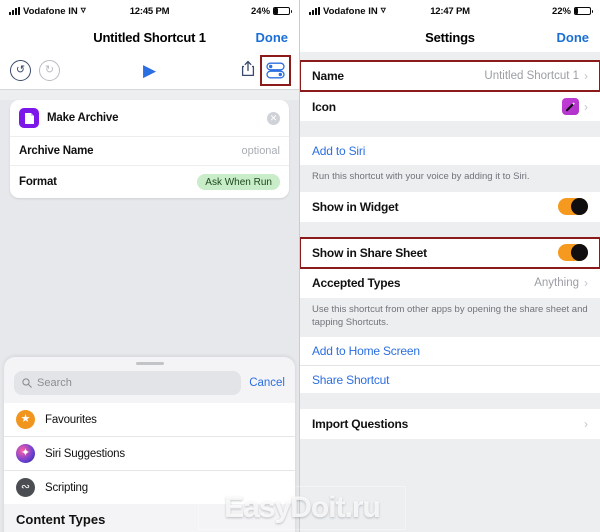  What do you see at coordinates (531, 76) in the screenshot?
I see `row-value: Untitled Shortcut 1` at bounding box center [531, 76].